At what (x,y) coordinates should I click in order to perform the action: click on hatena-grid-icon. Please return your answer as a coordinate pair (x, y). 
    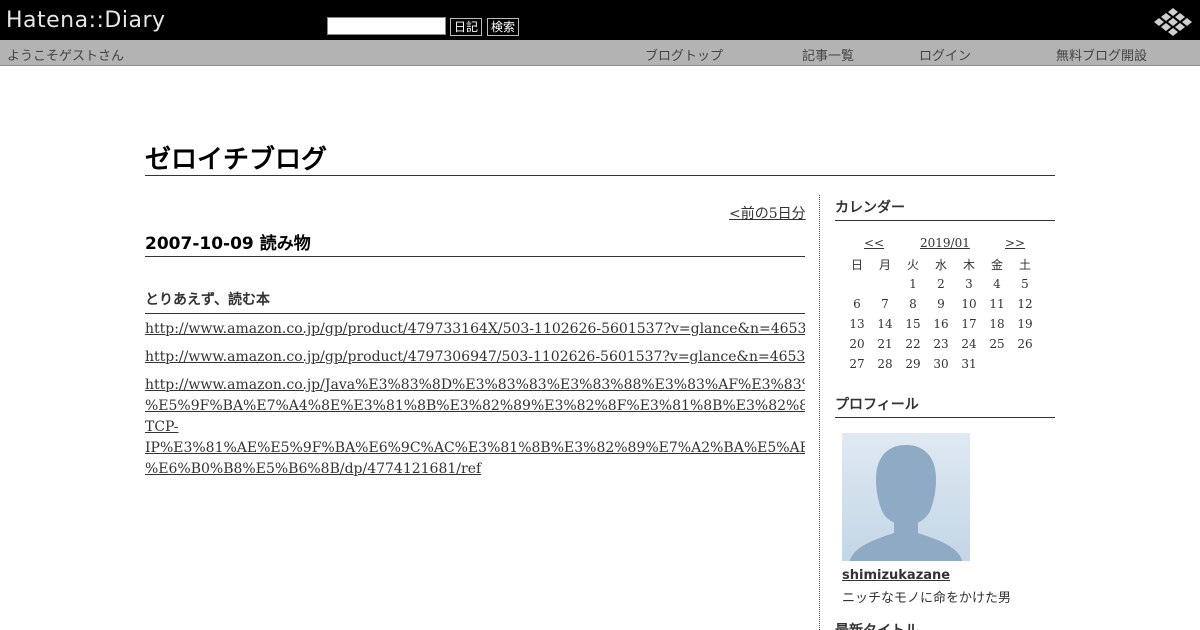
    Looking at the image, I should click on (1173, 22).